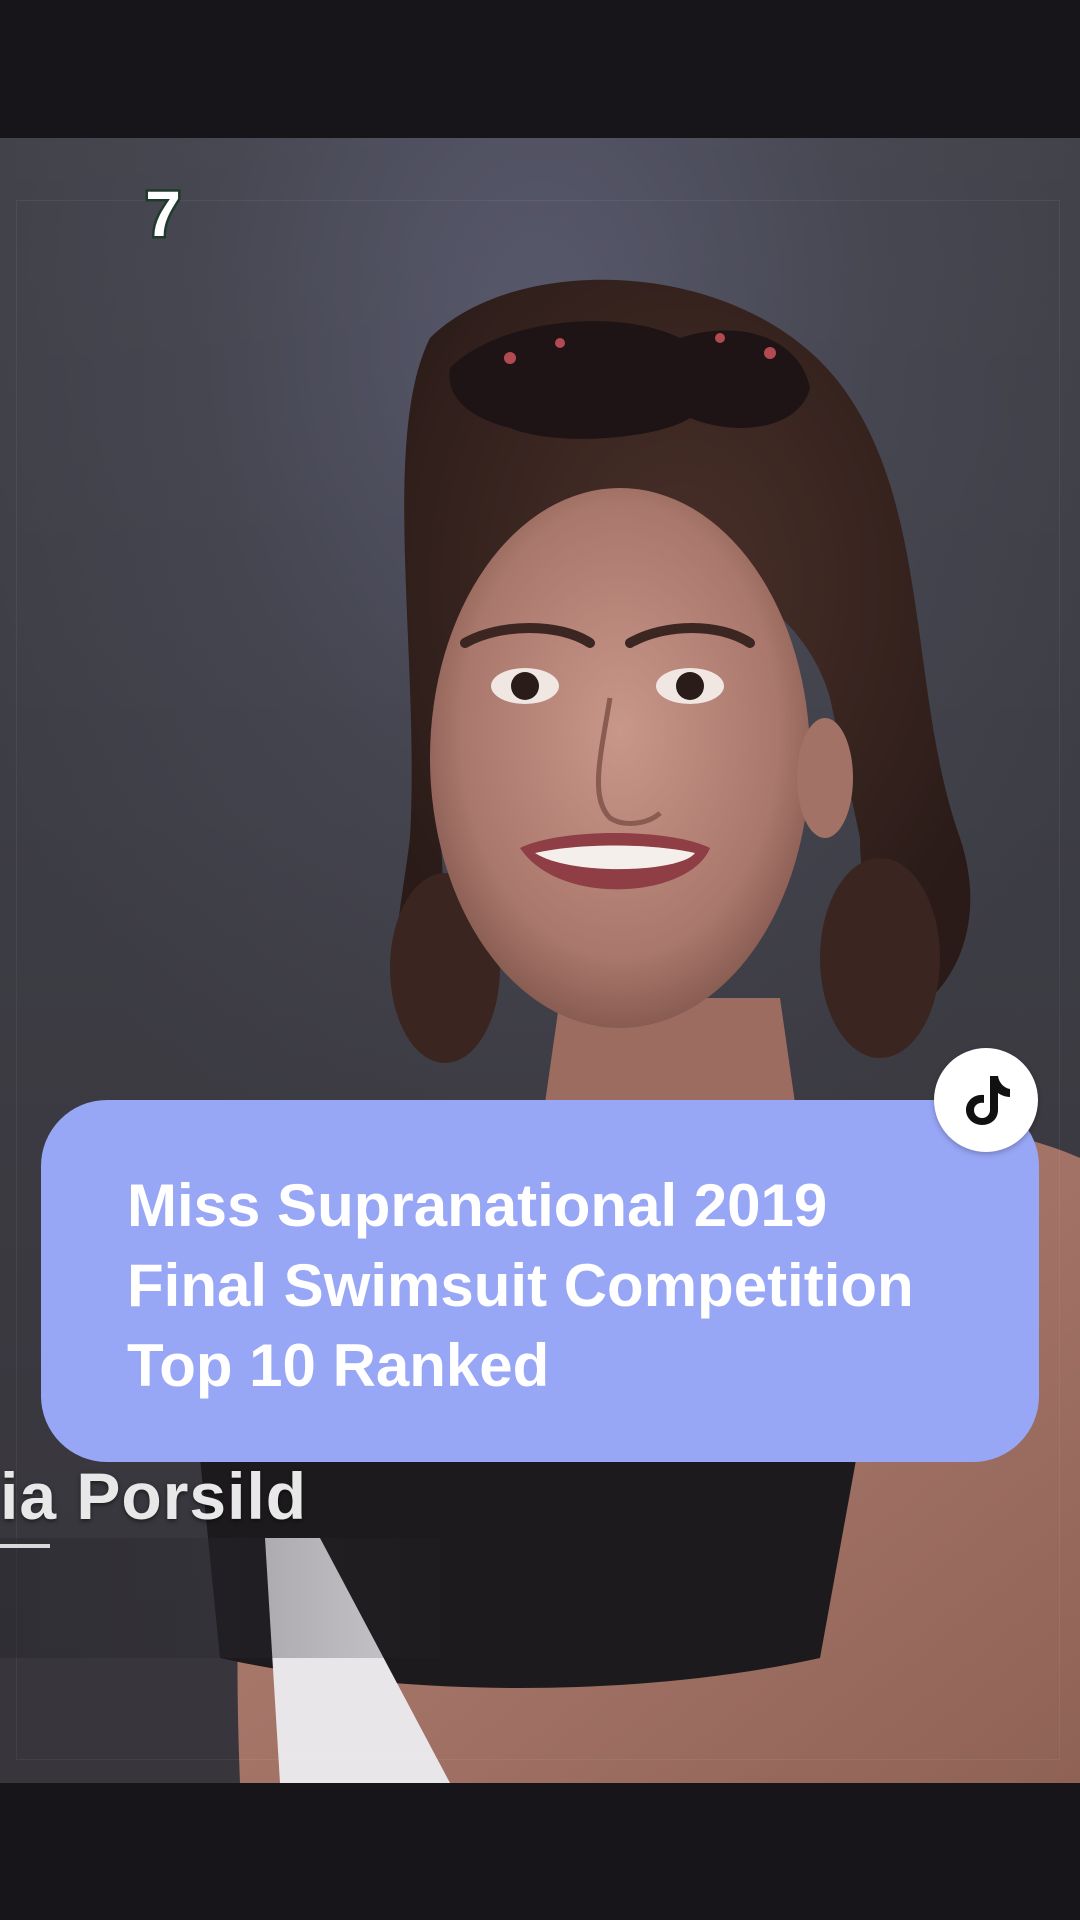 The width and height of the screenshot is (1080, 1920). What do you see at coordinates (25, 1546) in the screenshot?
I see `lower-third-rule` at bounding box center [25, 1546].